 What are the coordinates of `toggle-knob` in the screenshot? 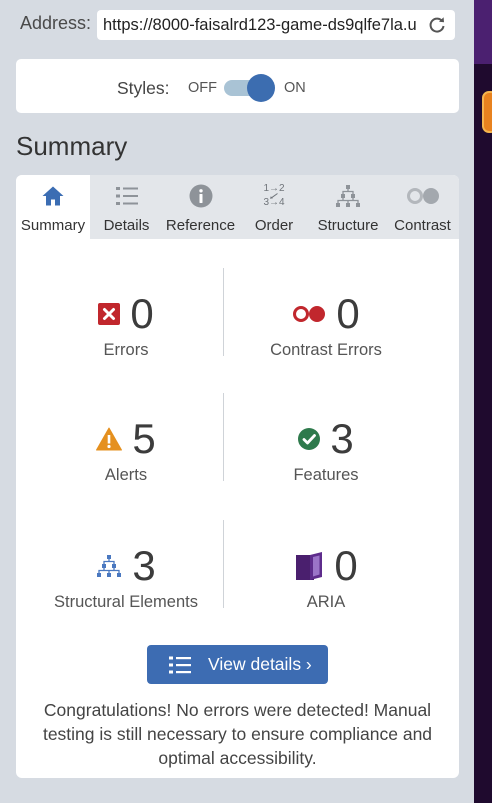 It's located at (261, 88).